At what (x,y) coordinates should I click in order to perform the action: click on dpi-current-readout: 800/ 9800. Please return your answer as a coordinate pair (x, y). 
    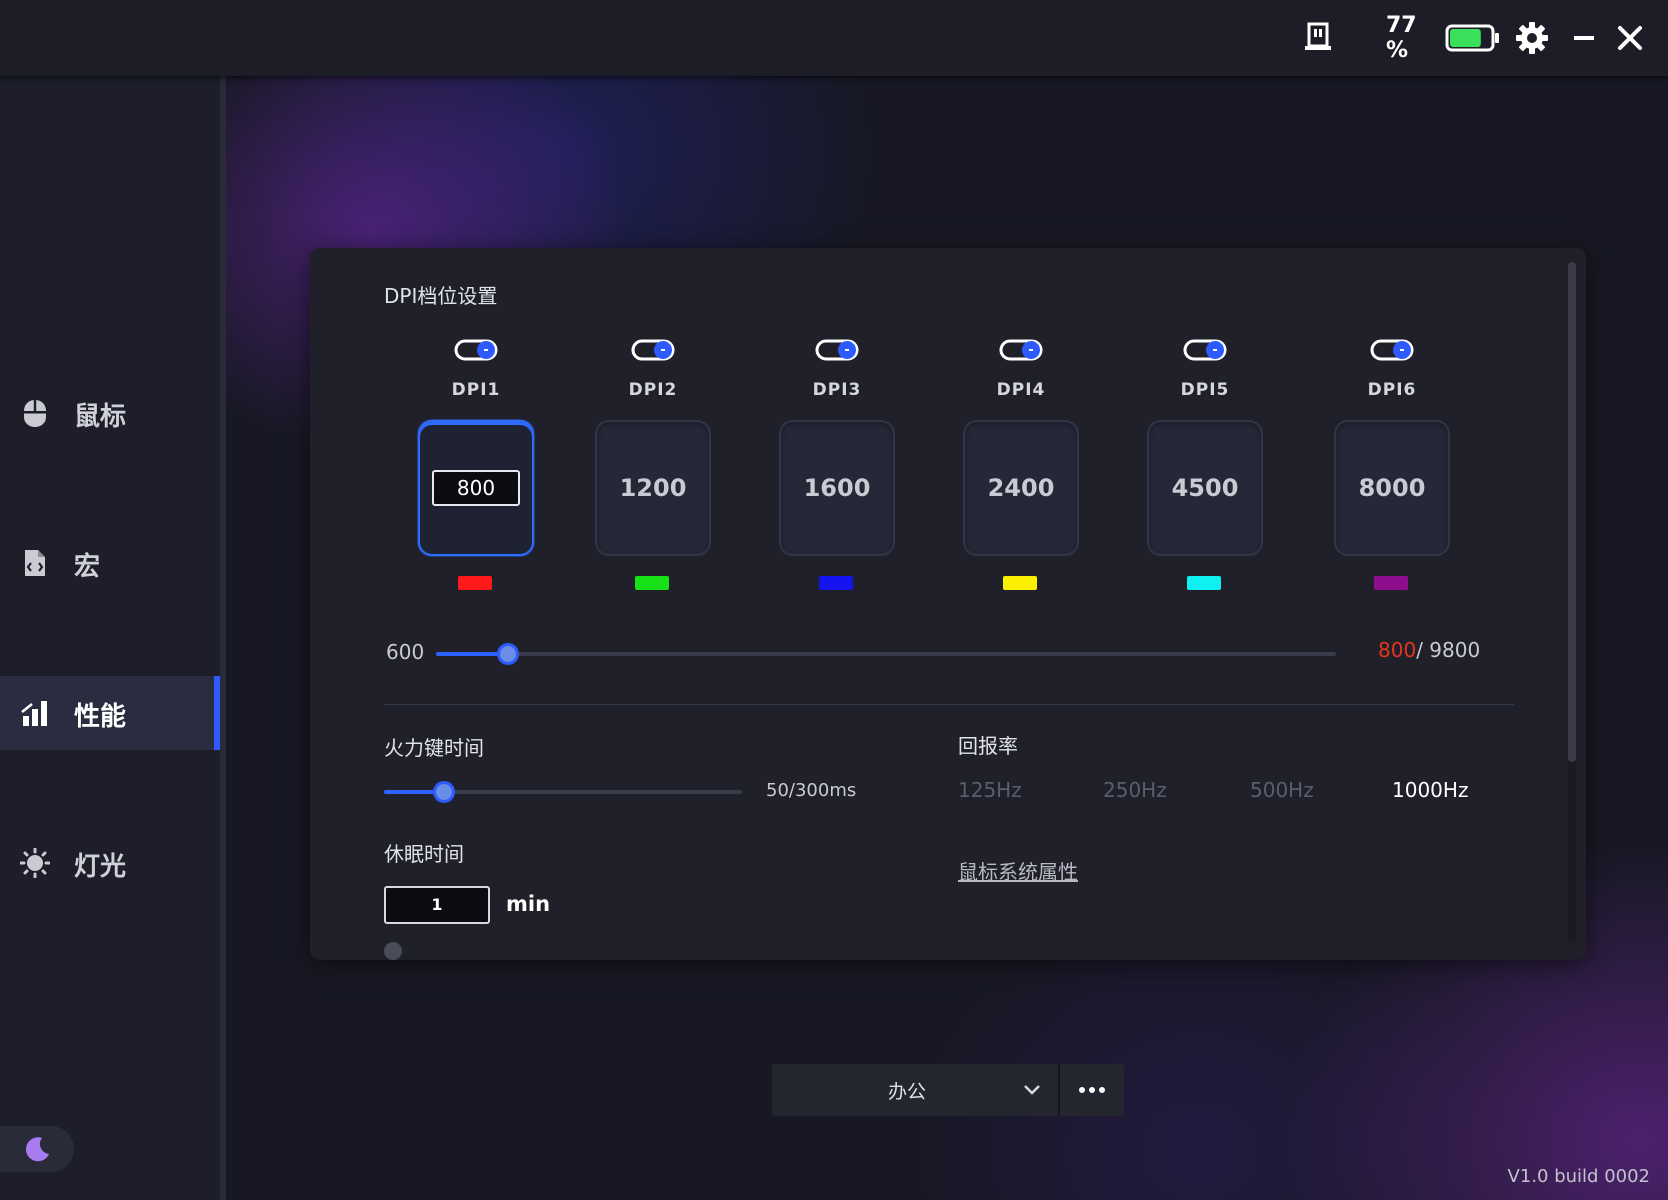
    Looking at the image, I should click on (1429, 650).